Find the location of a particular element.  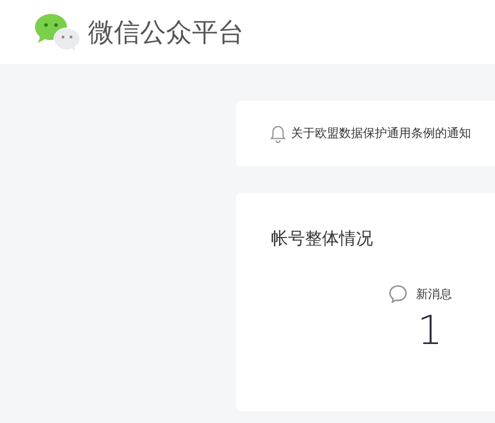

speech-bubble-icon is located at coordinates (398, 294).